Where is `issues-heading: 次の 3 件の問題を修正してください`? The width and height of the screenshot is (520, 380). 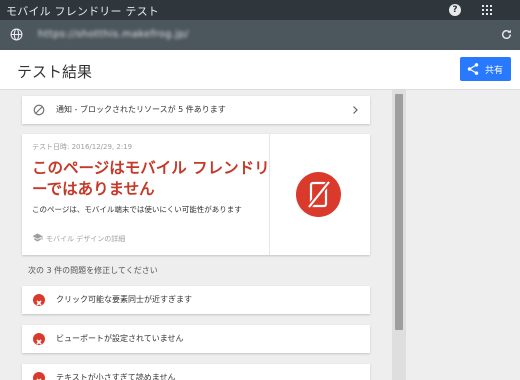 issues-heading: 次の 3 件の問題を修正してください is located at coordinates (93, 270).